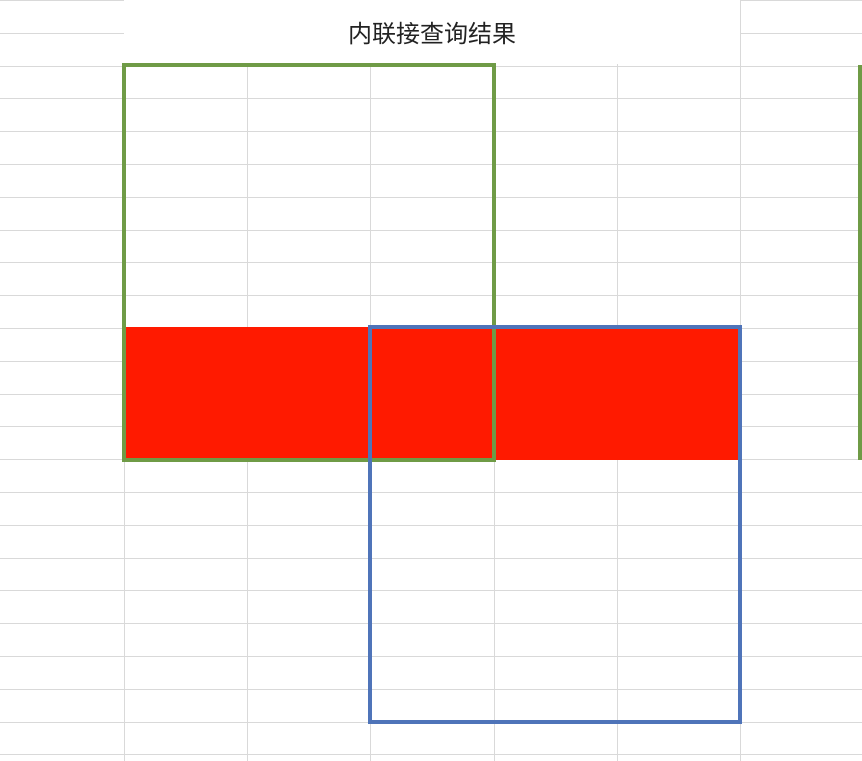 The height and width of the screenshot is (761, 862). I want to click on inner-join-result-area, so click(432, 393).